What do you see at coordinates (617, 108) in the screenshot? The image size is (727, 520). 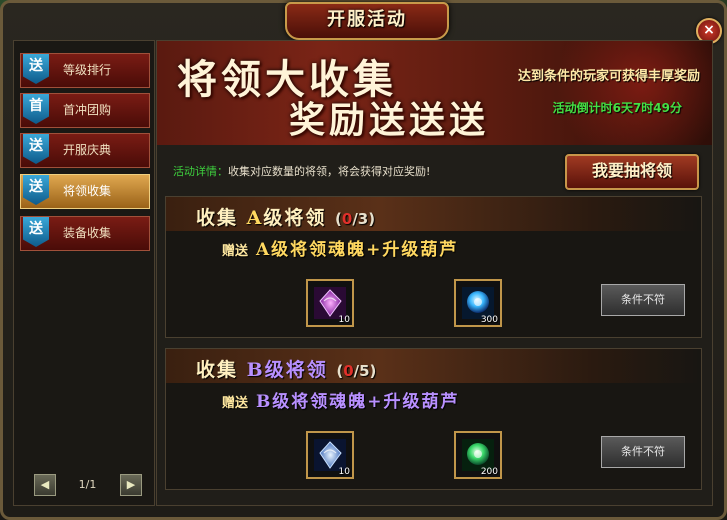 I see `countdown-timer: 活动倒计时6天7时49分` at bounding box center [617, 108].